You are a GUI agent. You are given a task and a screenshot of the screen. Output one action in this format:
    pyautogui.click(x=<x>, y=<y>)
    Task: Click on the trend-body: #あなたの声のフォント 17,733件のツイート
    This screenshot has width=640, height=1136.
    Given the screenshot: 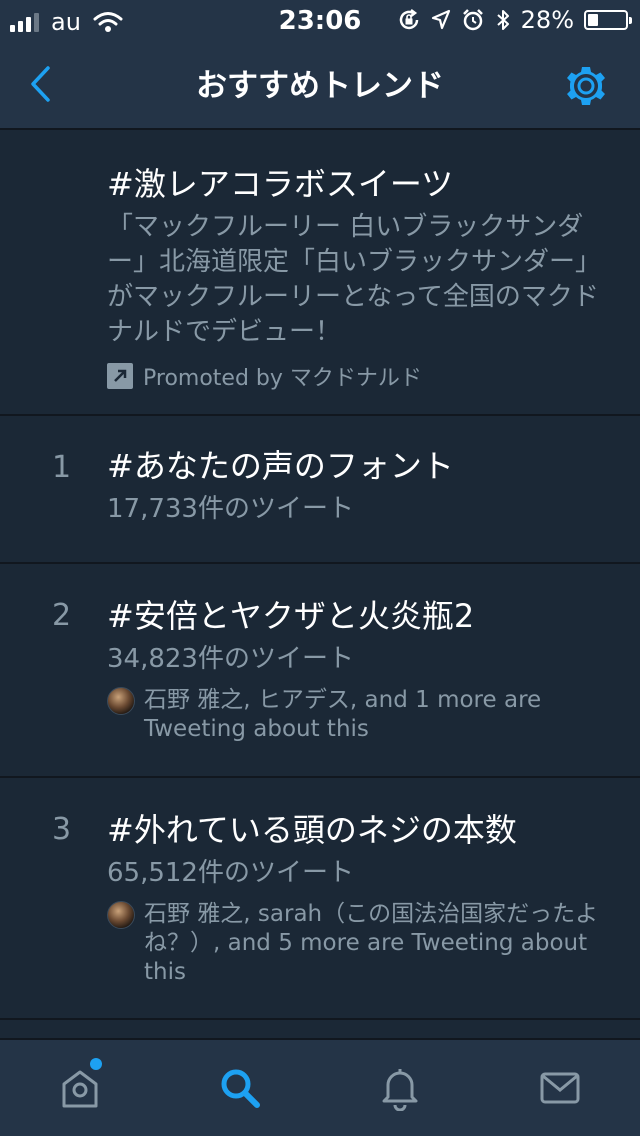 What is the action you would take?
    pyautogui.click(x=361, y=486)
    